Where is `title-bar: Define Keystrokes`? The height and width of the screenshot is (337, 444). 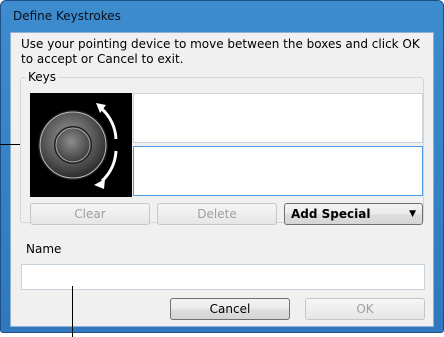 title-bar: Define Keystrokes is located at coordinates (222, 16).